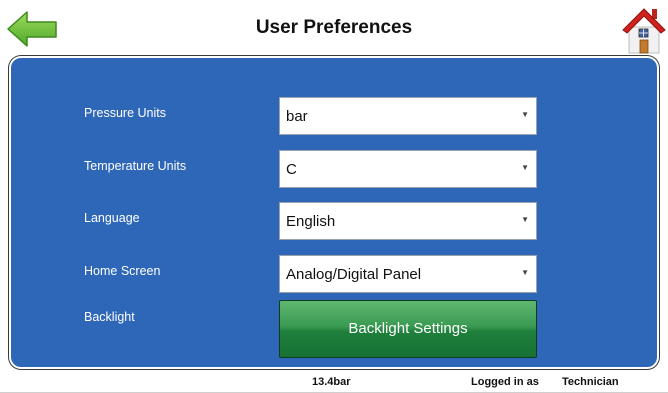 The width and height of the screenshot is (668, 393). What do you see at coordinates (505, 382) in the screenshot?
I see `logged-in-label: Logged in as` at bounding box center [505, 382].